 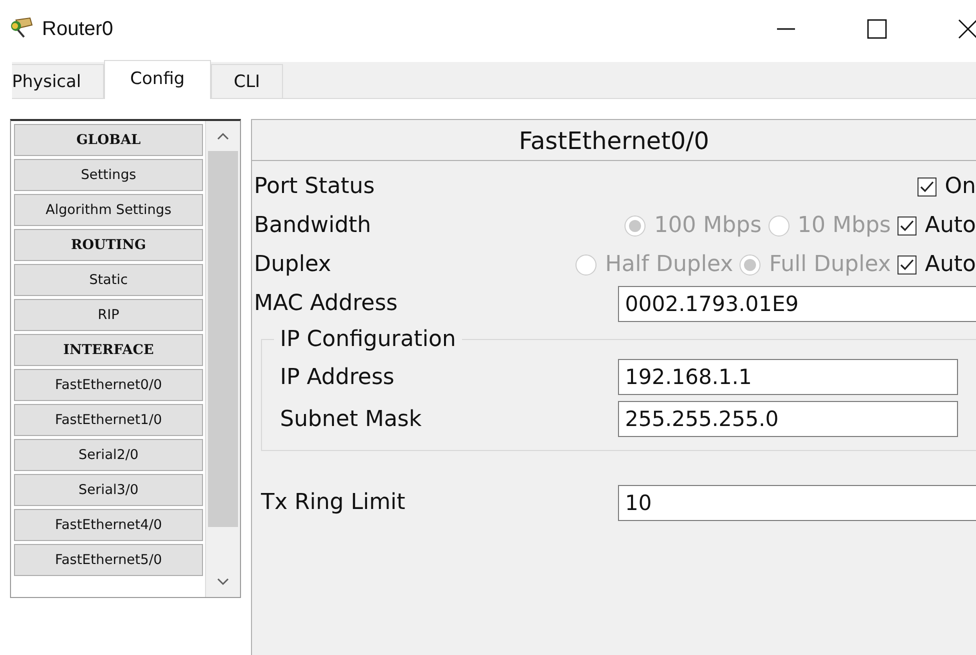 I want to click on text-field: 192.168.1.1, so click(x=788, y=377).